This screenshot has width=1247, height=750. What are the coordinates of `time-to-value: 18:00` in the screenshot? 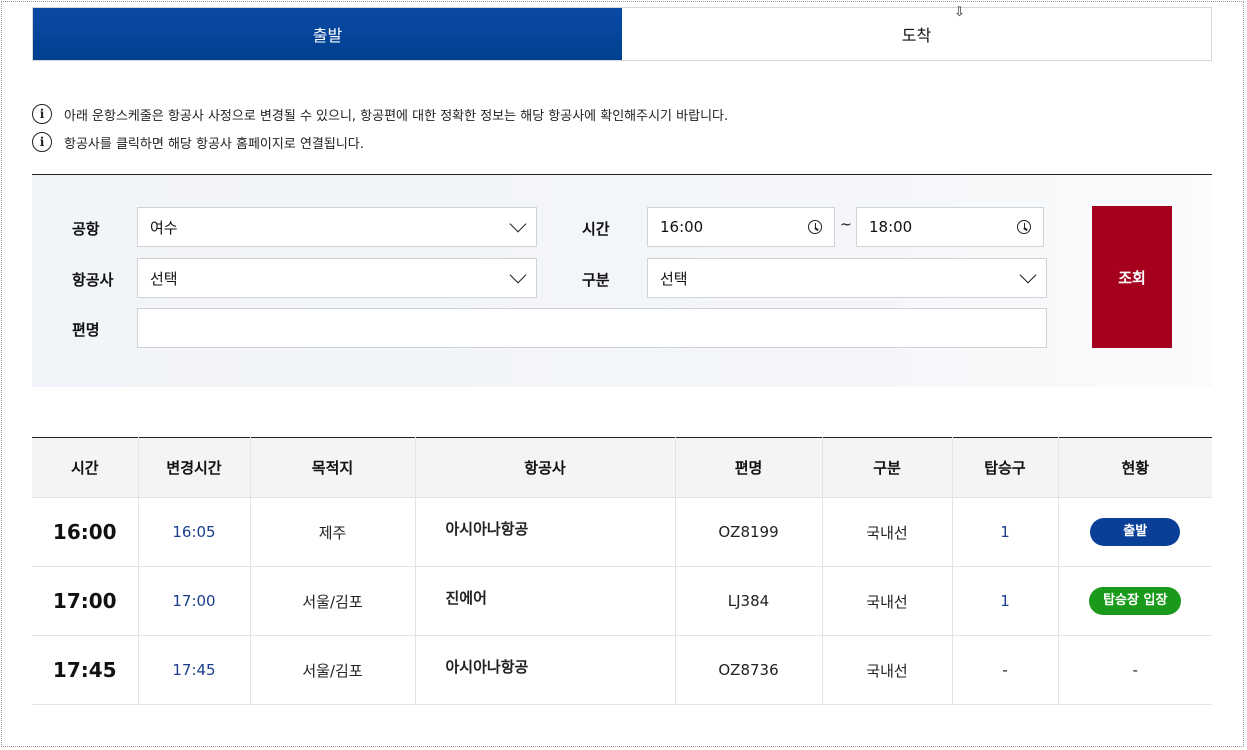 It's located at (891, 227).